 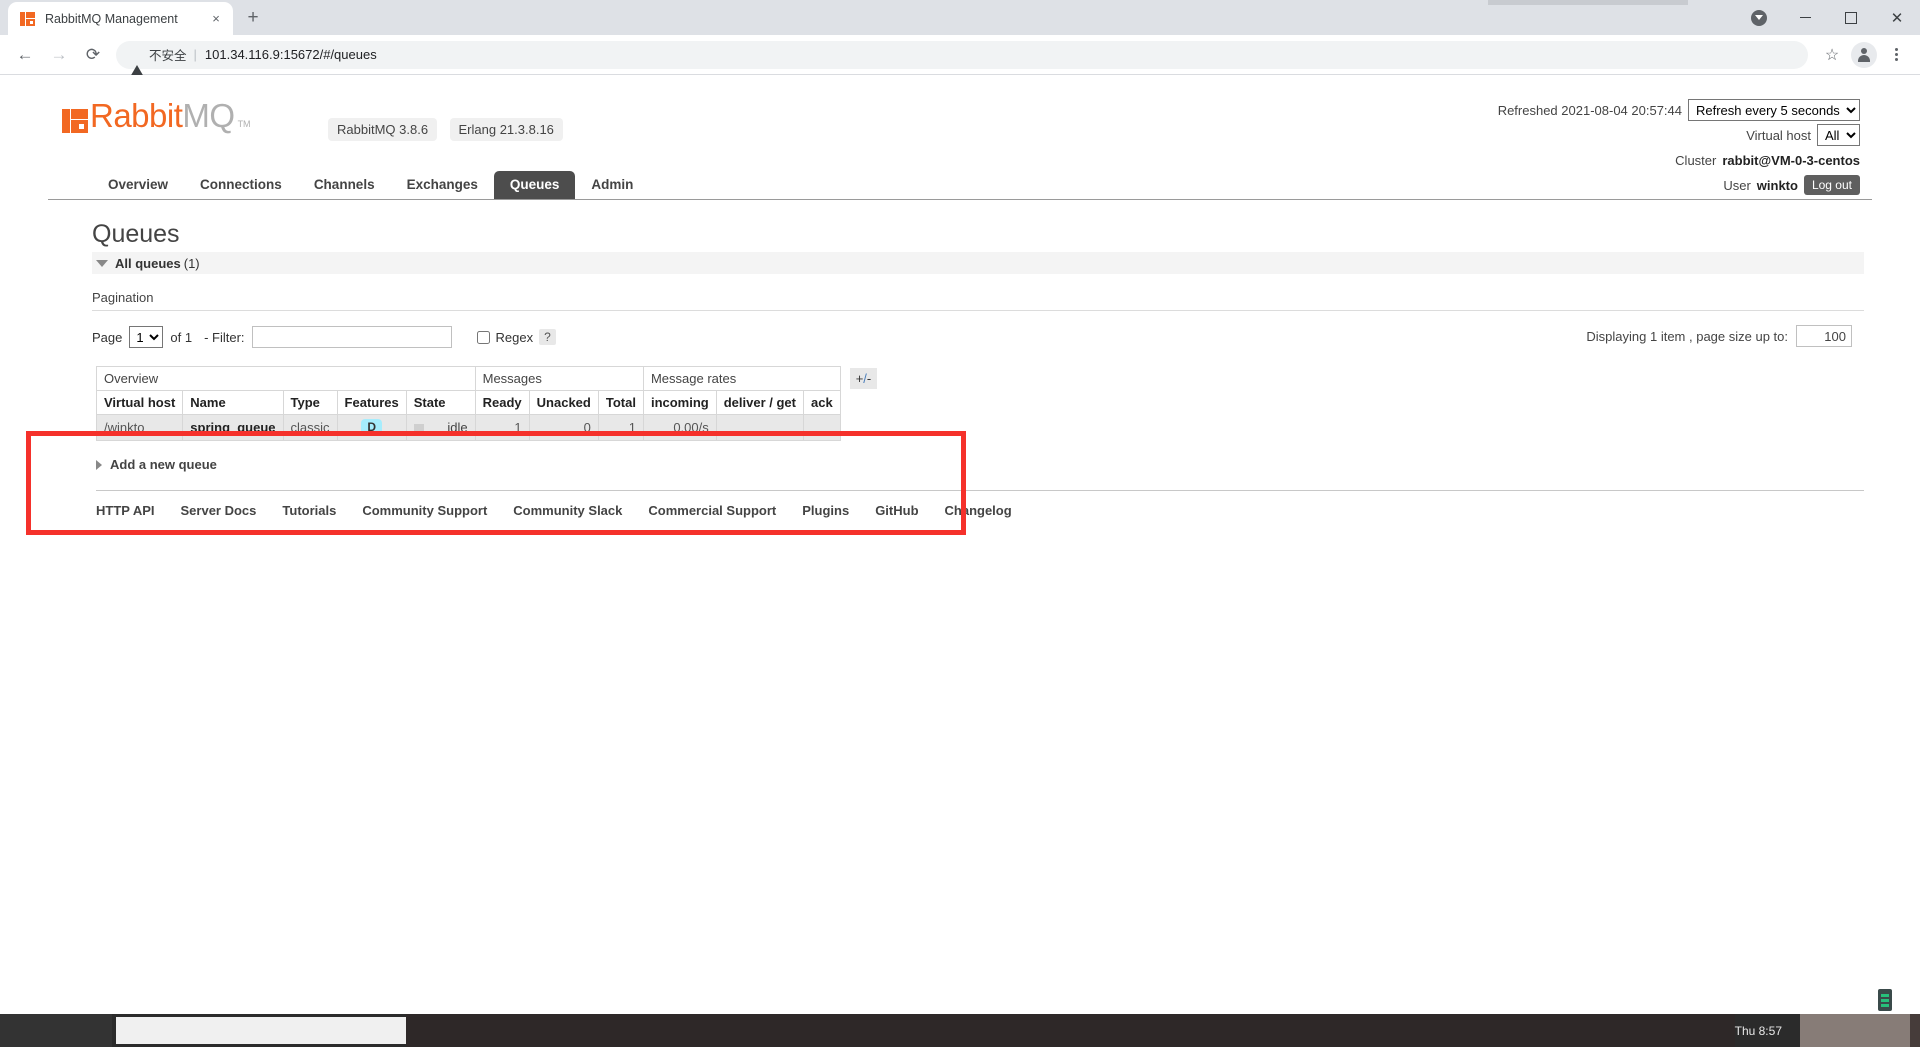 I want to click on cell-queue-name: spring_queue, so click(x=233, y=427).